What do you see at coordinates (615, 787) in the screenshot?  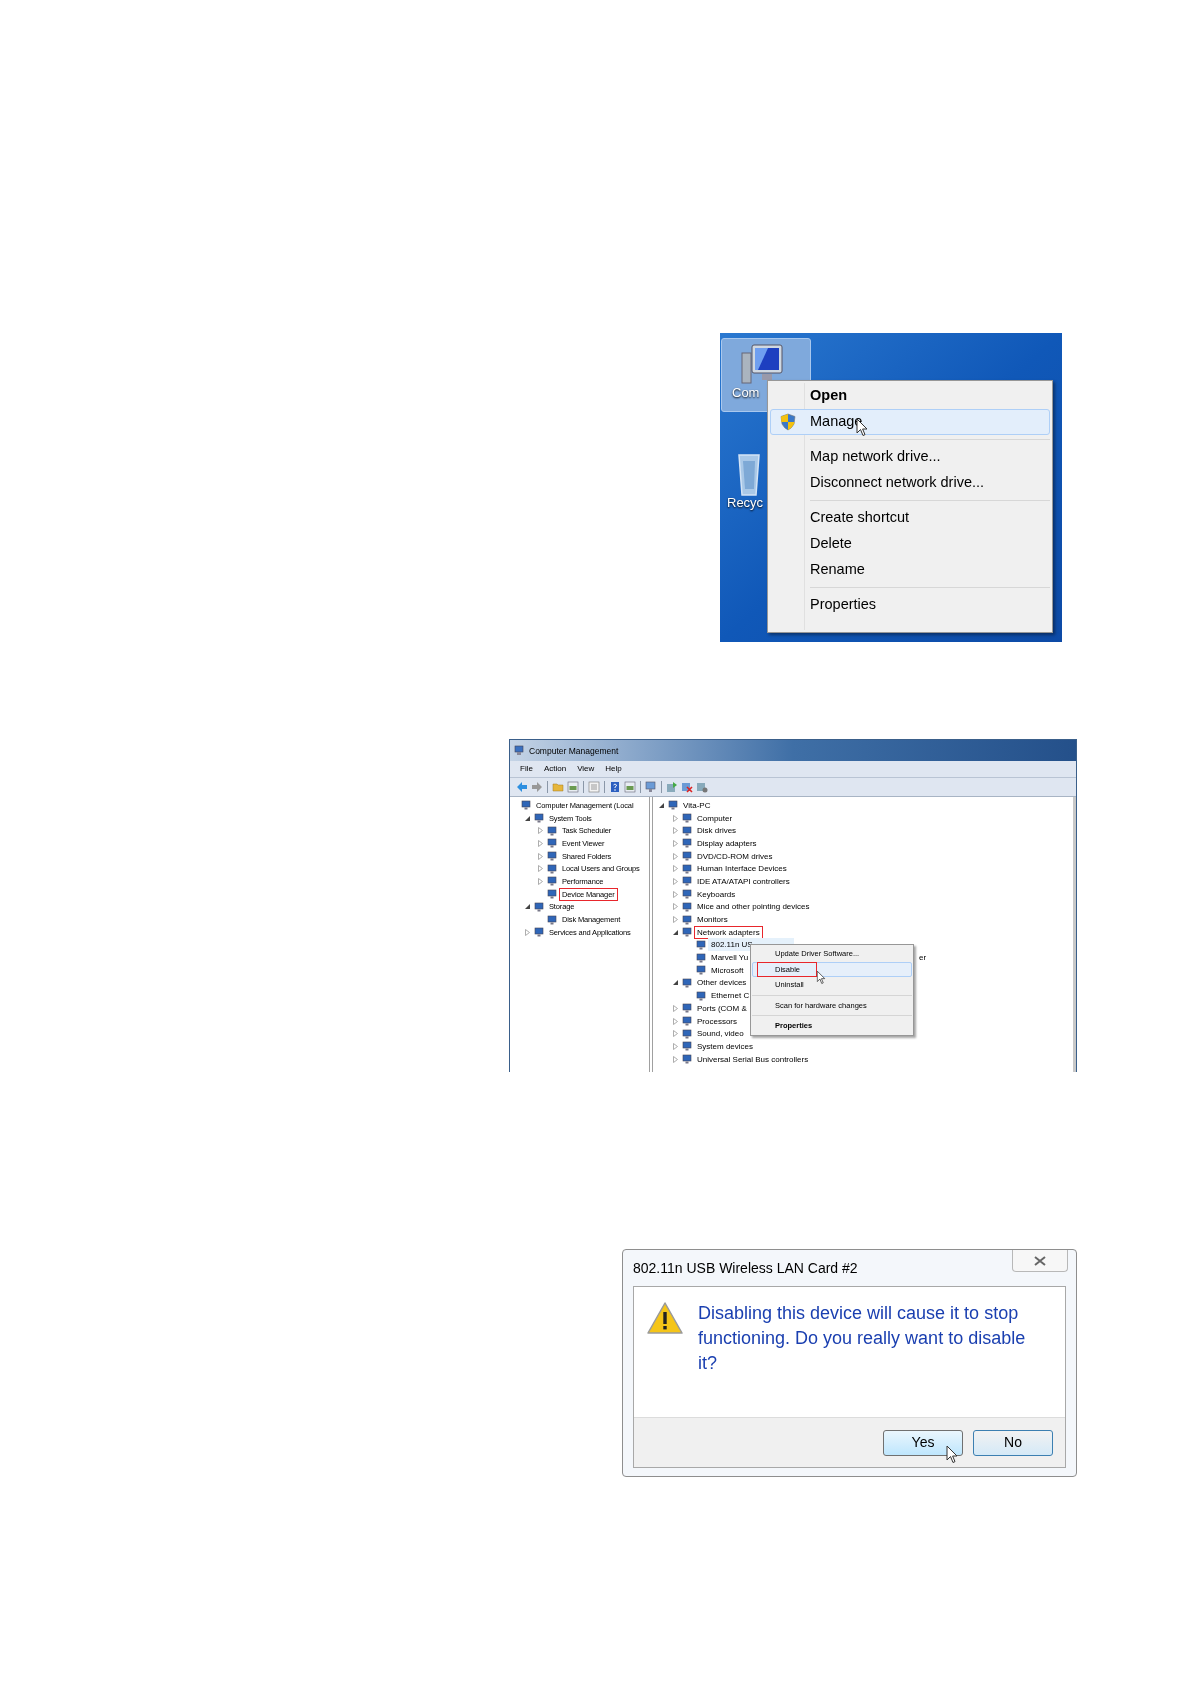 I see `help-icon` at bounding box center [615, 787].